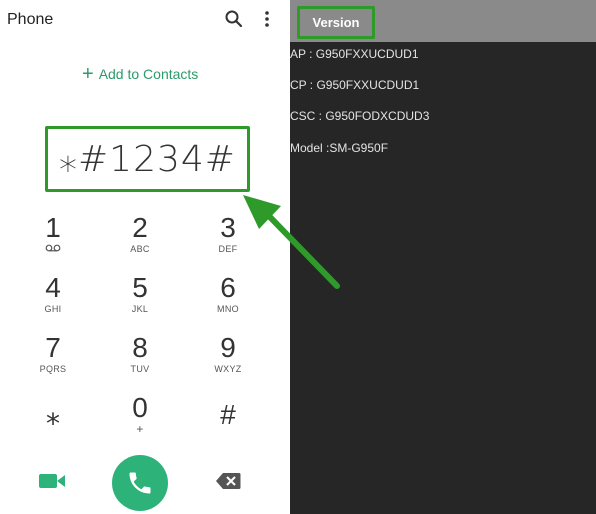 The height and width of the screenshot is (514, 596). I want to click on key-digit: 9, so click(228, 347).